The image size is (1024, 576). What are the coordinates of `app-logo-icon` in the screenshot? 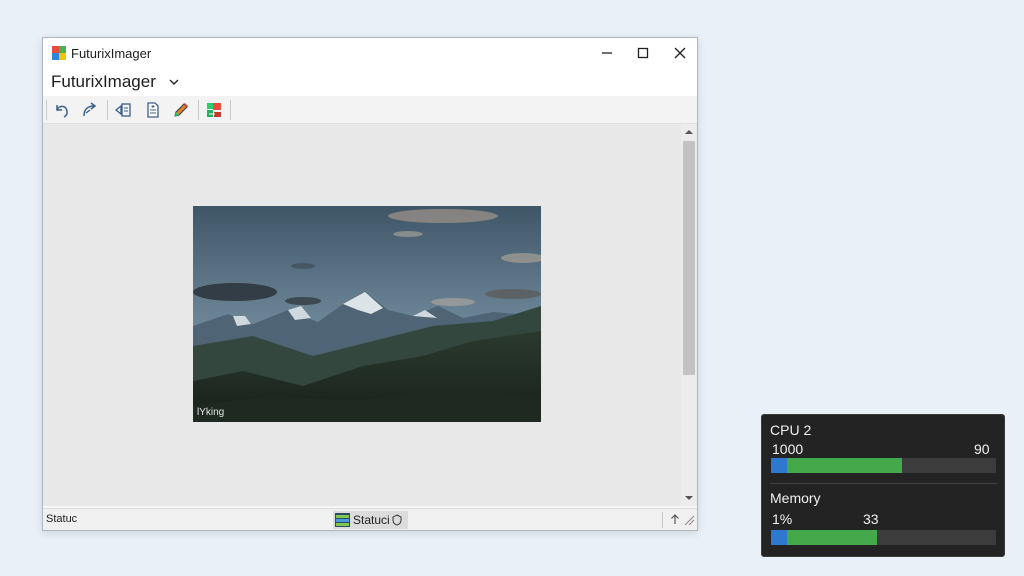 It's located at (59, 53).